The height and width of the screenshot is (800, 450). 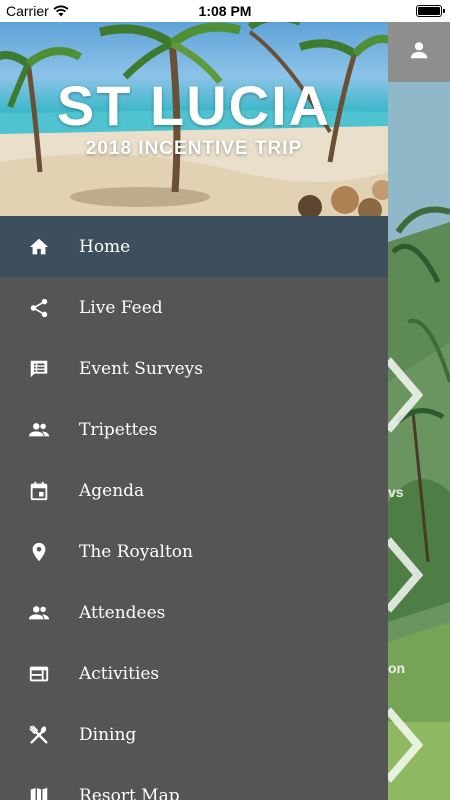 What do you see at coordinates (39, 247) in the screenshot?
I see `home-icon` at bounding box center [39, 247].